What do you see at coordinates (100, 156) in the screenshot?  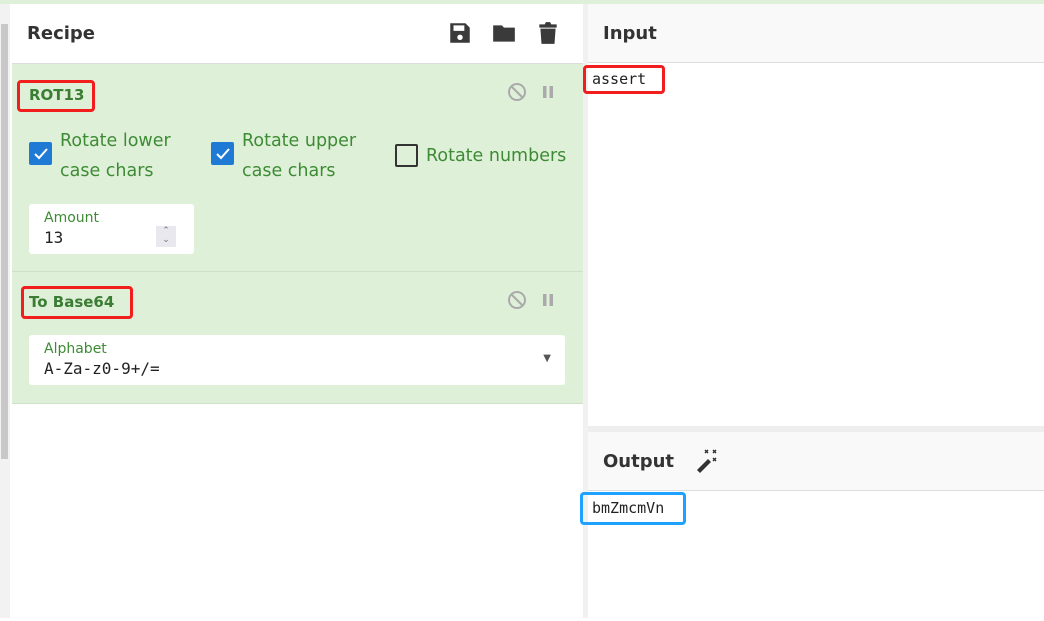 I see `checkbox-rotate-lower: Rotate lower case chars` at bounding box center [100, 156].